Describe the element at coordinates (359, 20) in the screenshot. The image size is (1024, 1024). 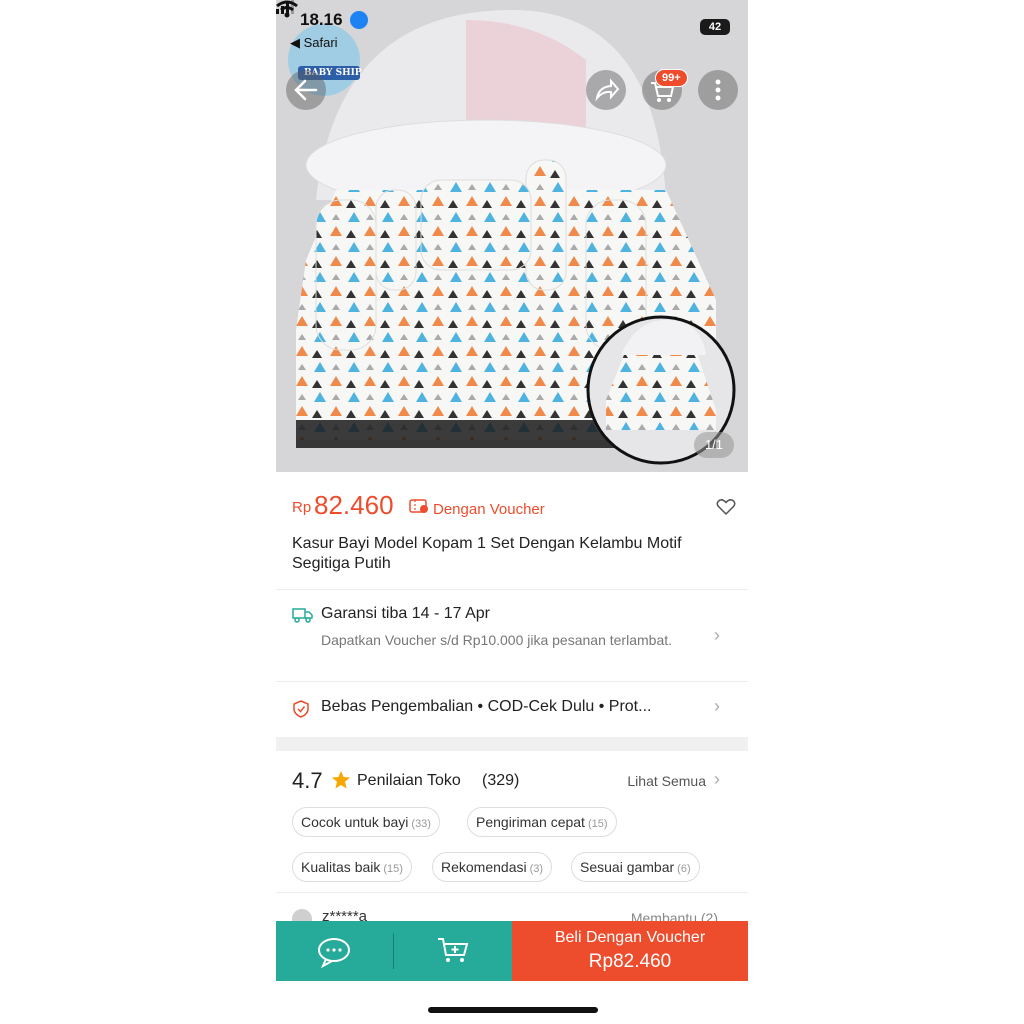
I see `location-icon` at that location.